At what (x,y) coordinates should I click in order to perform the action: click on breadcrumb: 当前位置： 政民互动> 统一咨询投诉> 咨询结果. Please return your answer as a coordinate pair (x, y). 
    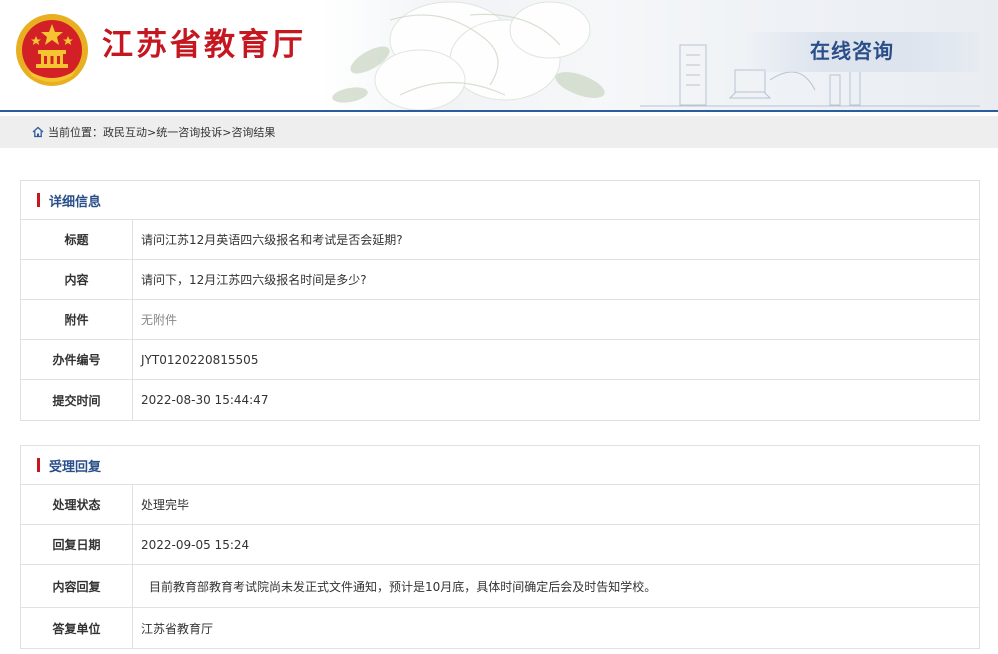
    Looking at the image, I should click on (499, 132).